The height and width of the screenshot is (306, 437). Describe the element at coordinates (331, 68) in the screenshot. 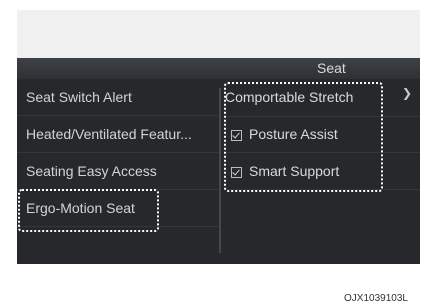

I see `page-title: Seat` at that location.